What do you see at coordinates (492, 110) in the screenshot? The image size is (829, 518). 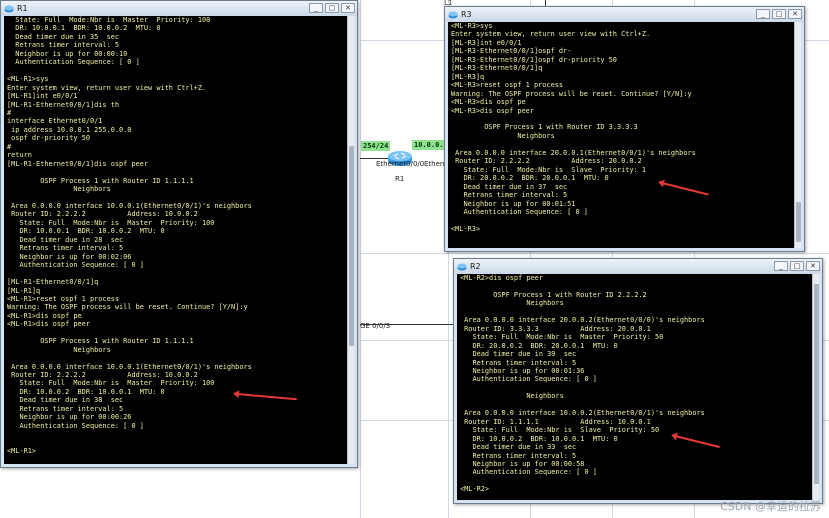 I see `terminal-line: <ML-R3>dis ospf peer` at bounding box center [492, 110].